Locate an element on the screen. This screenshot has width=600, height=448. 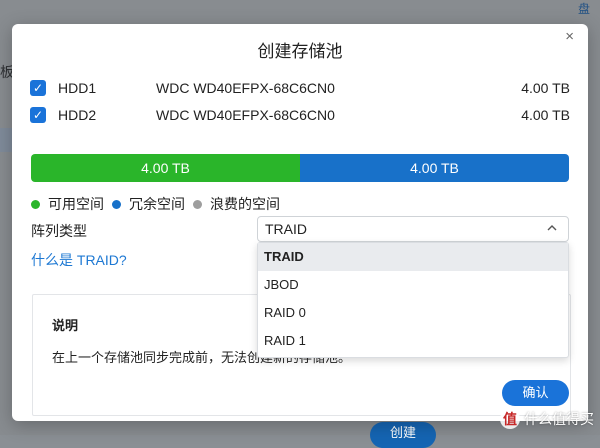
checkbox-hdd1: ✓ is located at coordinates (38, 88).